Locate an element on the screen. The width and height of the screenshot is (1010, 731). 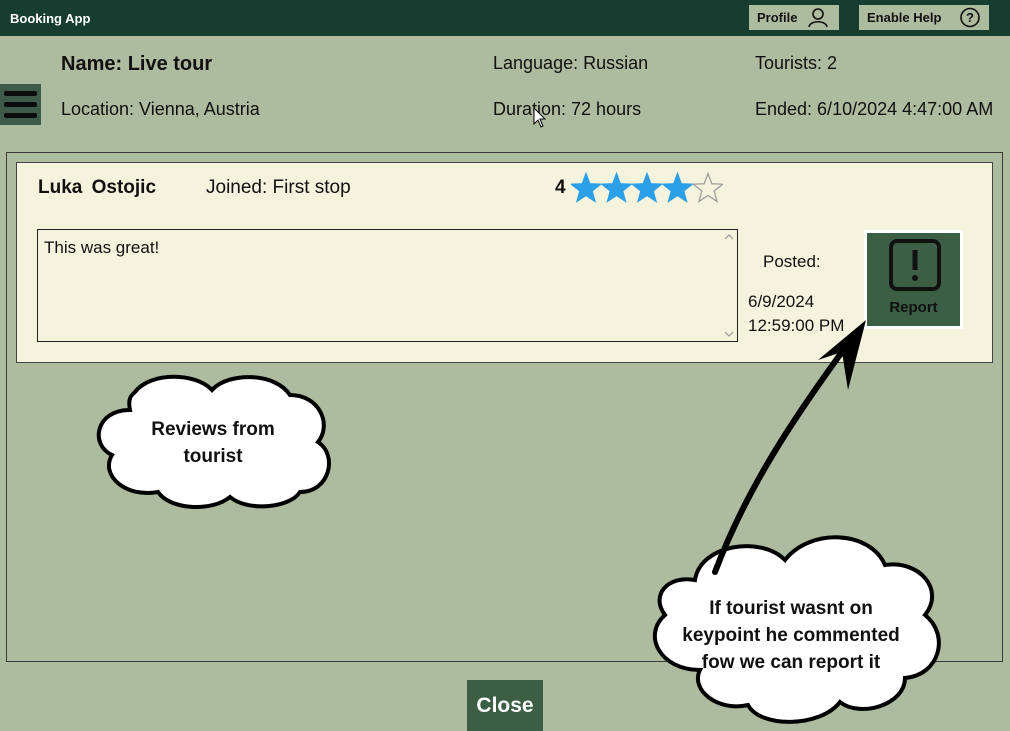
report-note-line: keypoint he commented is located at coordinates (791, 635).